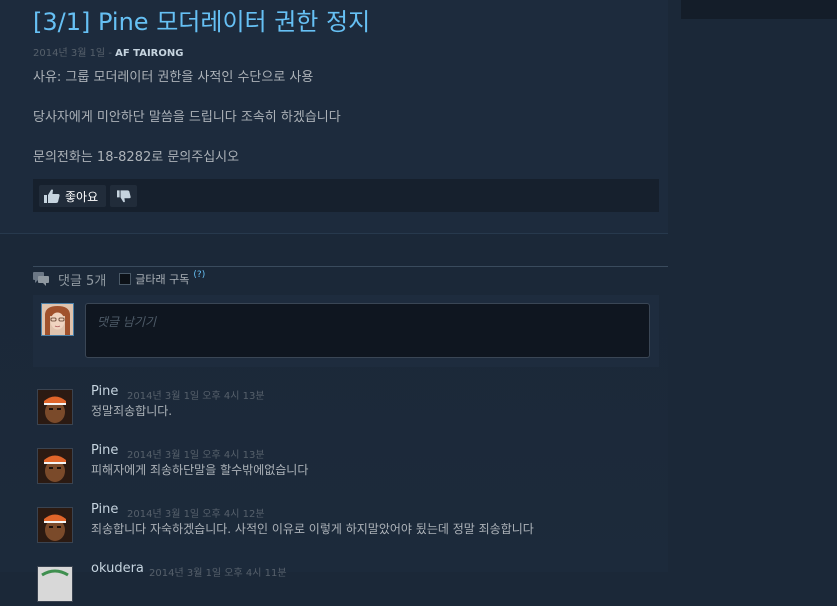  What do you see at coordinates (173, 77) in the screenshot?
I see `announcement-body-line: 사유: 그룹 모더레이터 권한을 사적인 수단으로 사용` at bounding box center [173, 77].